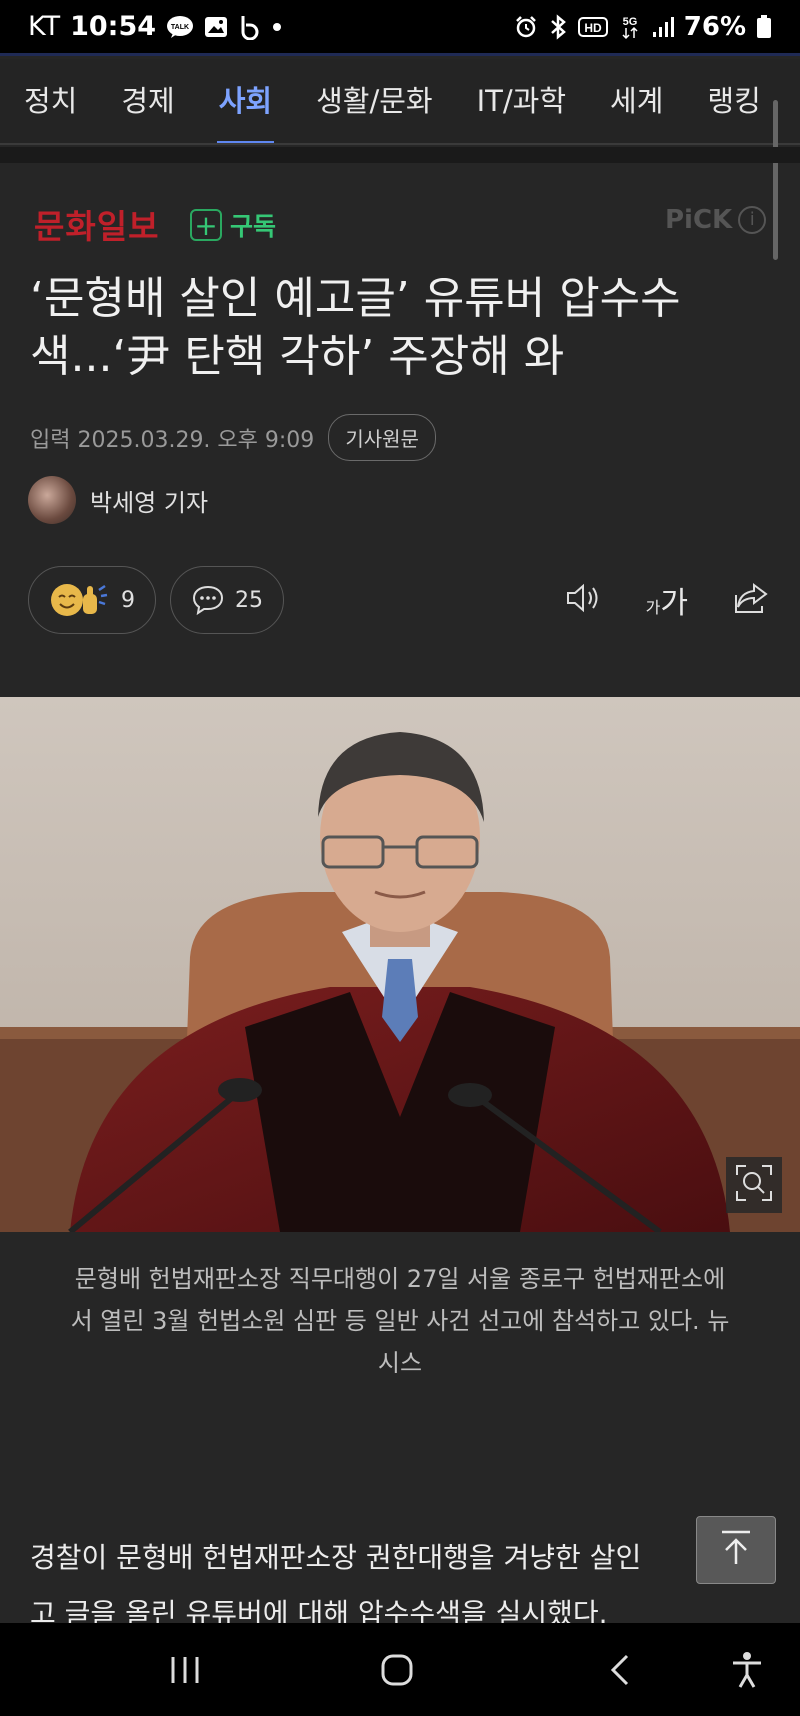  What do you see at coordinates (44, 26) in the screenshot?
I see `carrier-label: KT` at bounding box center [44, 26].